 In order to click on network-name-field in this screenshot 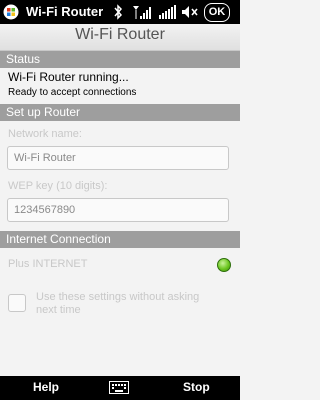, I will do `click(118, 158)`.